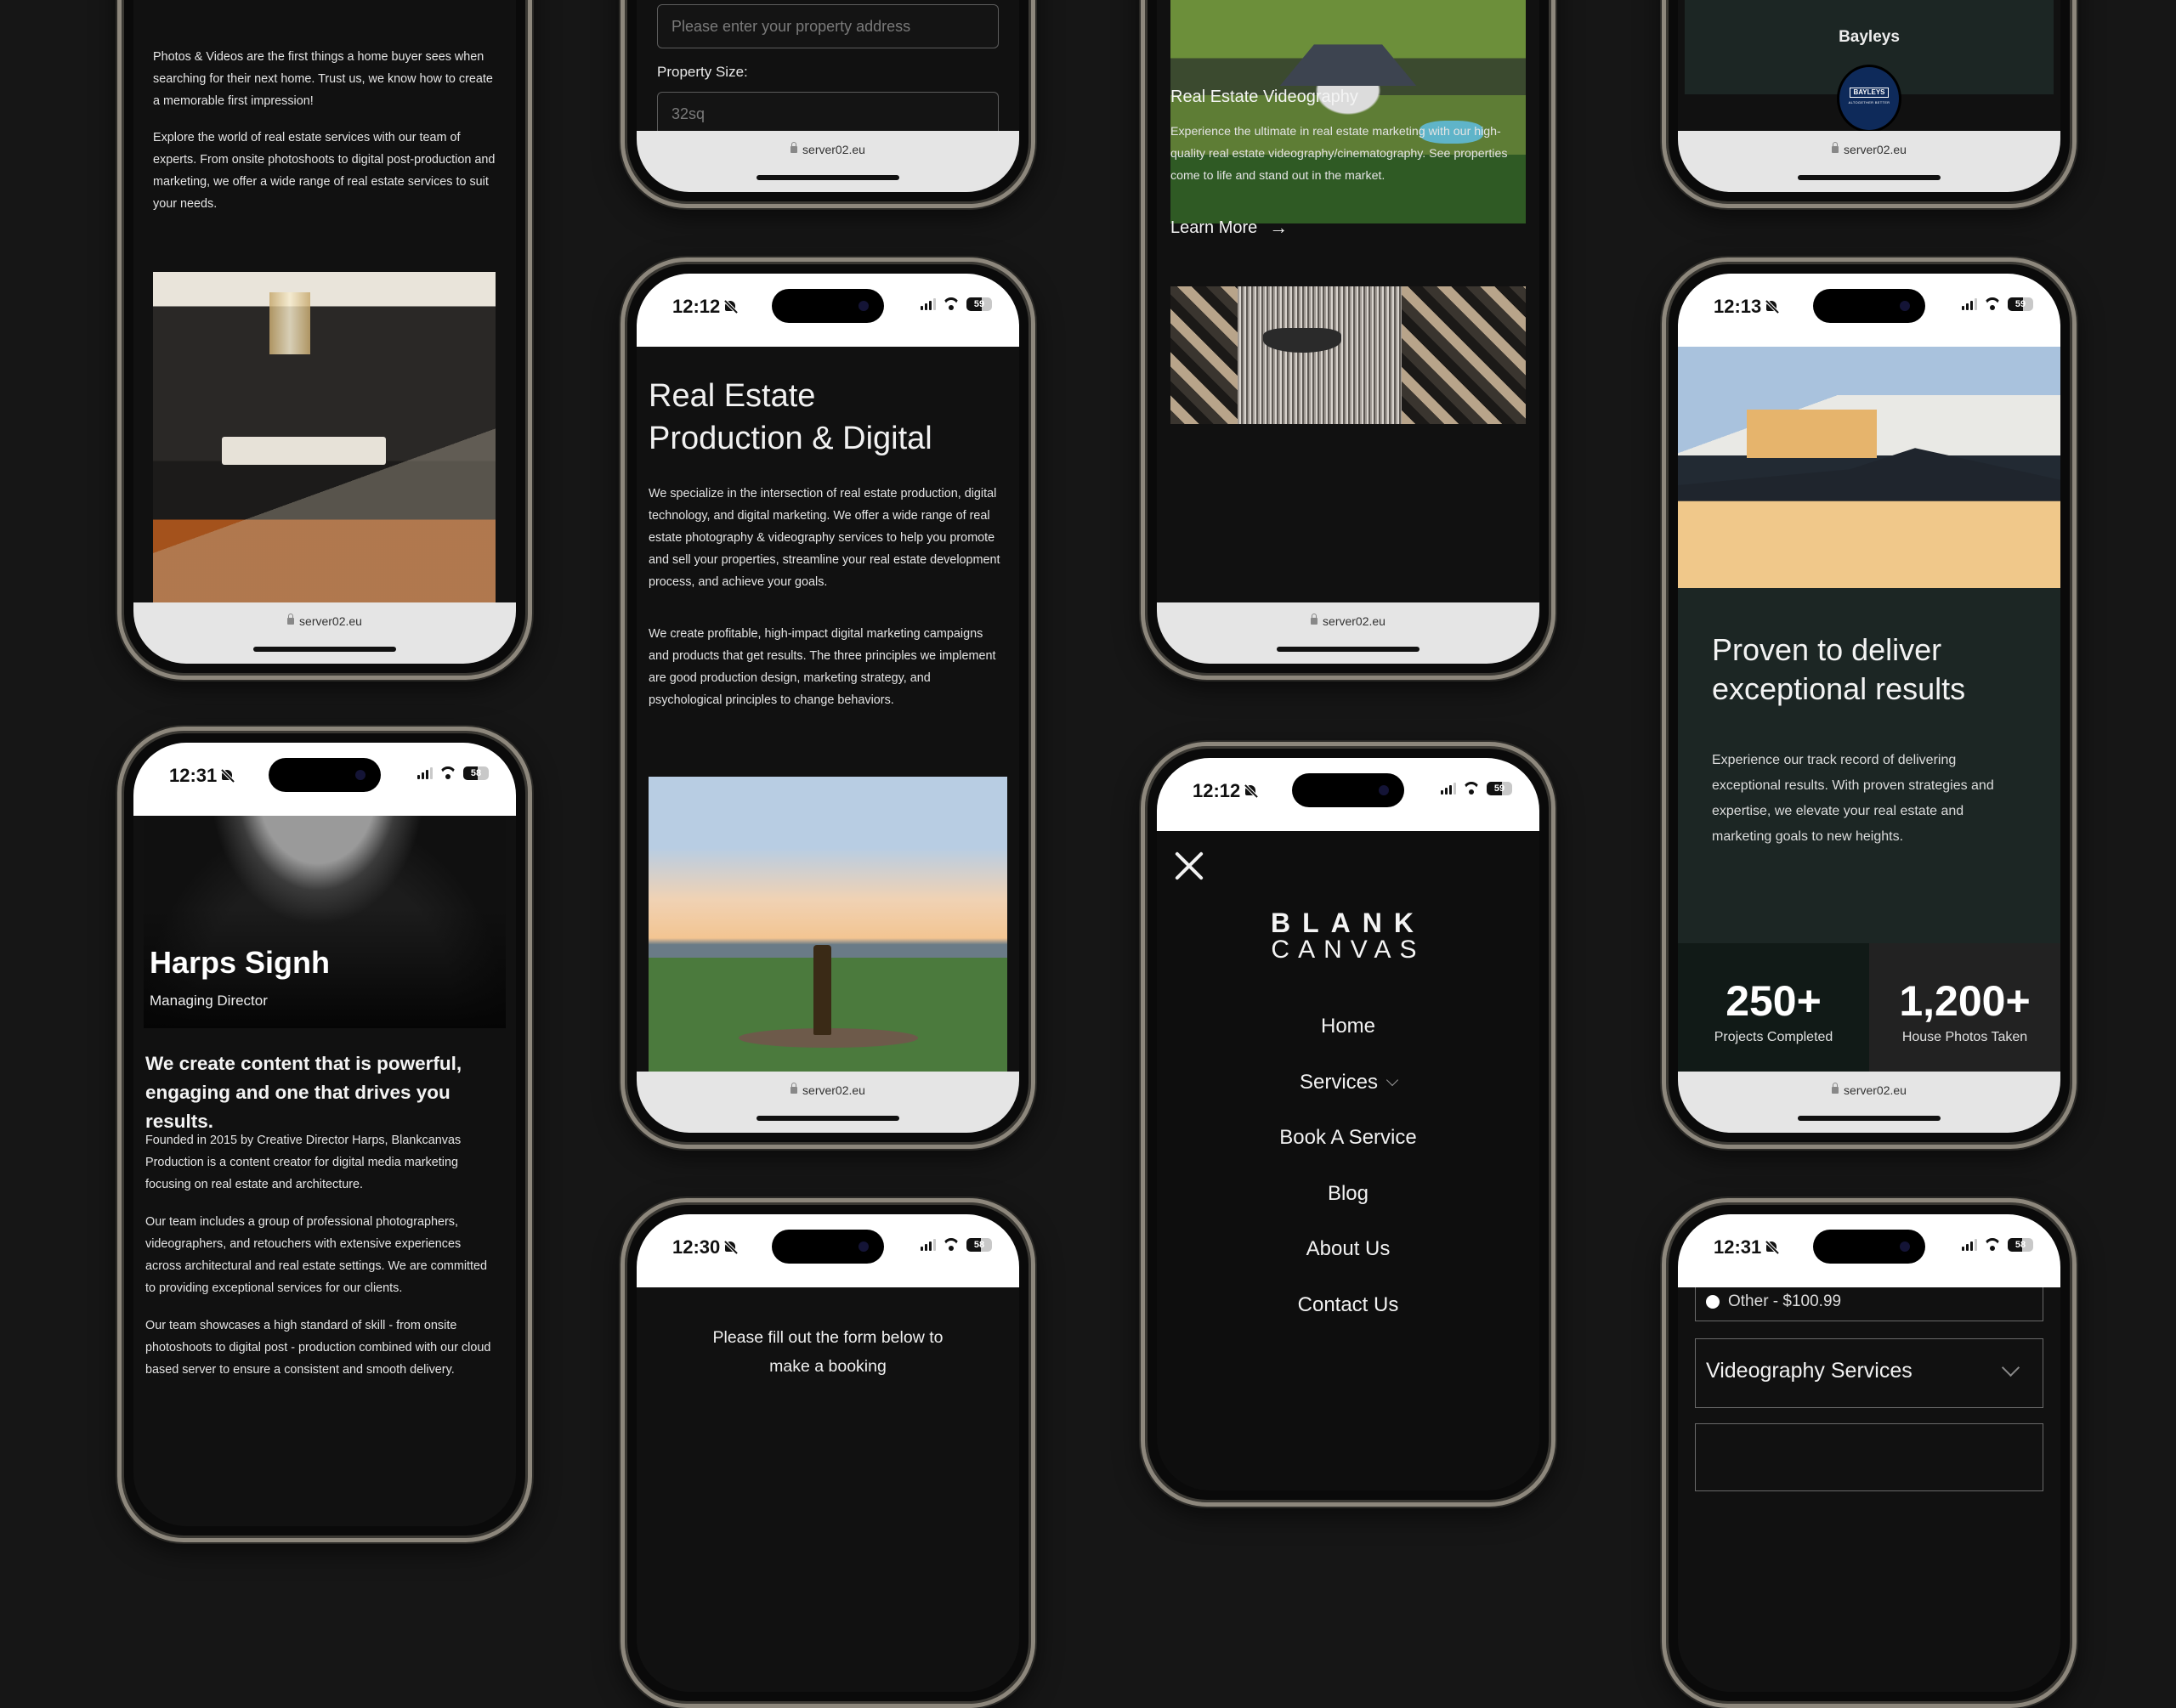 Image resolution: width=2176 pixels, height=1708 pixels. I want to click on battery-icon: 58, so click(2020, 1245).